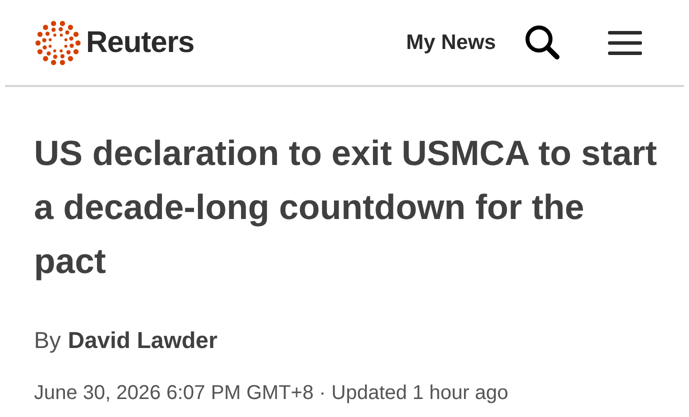 The width and height of the screenshot is (689, 417). I want to click on search-icon, so click(543, 43).